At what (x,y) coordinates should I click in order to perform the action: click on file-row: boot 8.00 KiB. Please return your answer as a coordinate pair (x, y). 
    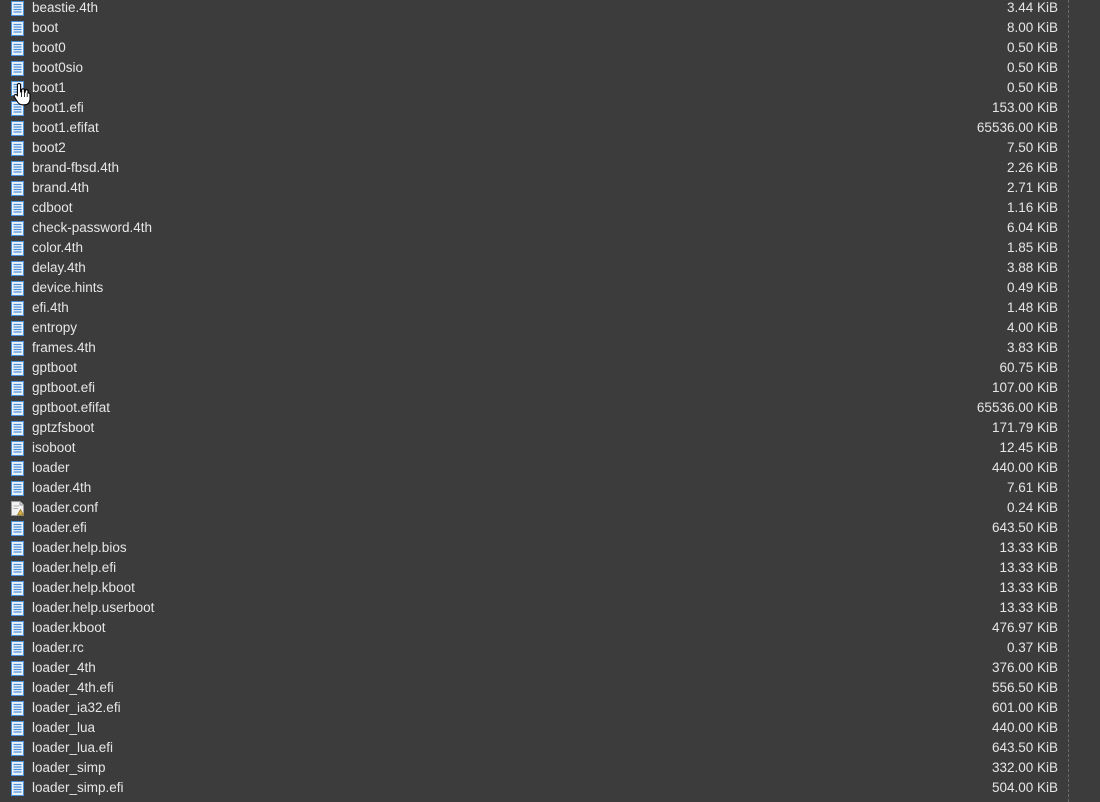
    Looking at the image, I should click on (534, 28).